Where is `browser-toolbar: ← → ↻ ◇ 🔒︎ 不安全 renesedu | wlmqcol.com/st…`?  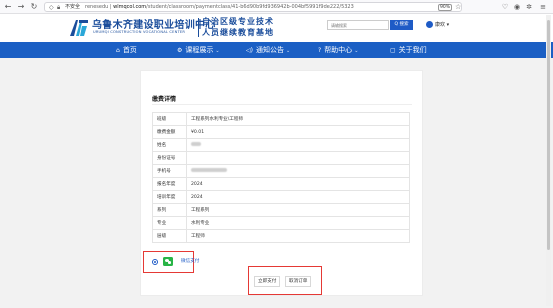 browser-toolbar: ← → ↻ ◇ 🔒︎ 不安全 renesedu | wlmqcol.com/st… is located at coordinates (276, 7).